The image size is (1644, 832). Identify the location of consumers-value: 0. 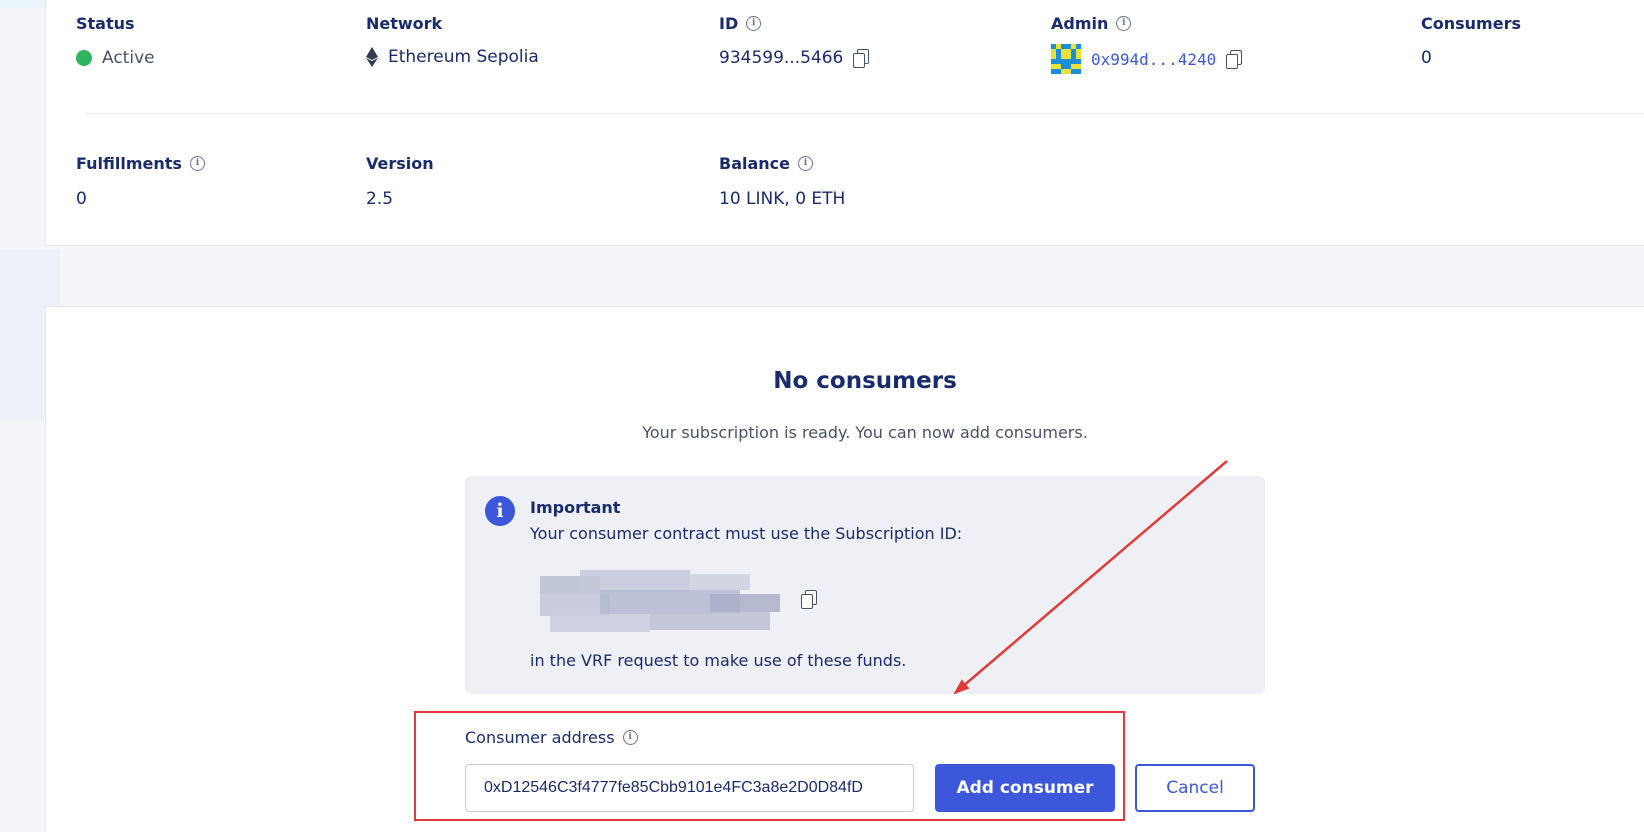
(1426, 58).